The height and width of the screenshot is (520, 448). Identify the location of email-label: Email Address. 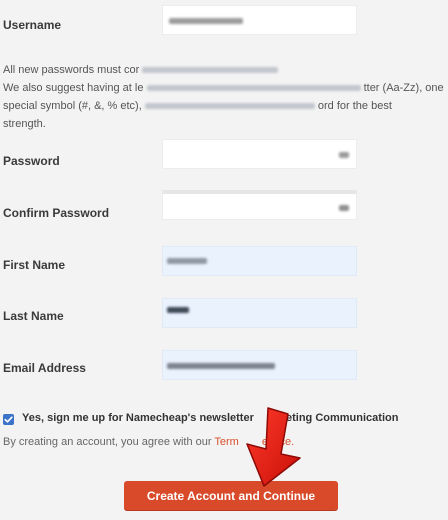
(44, 368).